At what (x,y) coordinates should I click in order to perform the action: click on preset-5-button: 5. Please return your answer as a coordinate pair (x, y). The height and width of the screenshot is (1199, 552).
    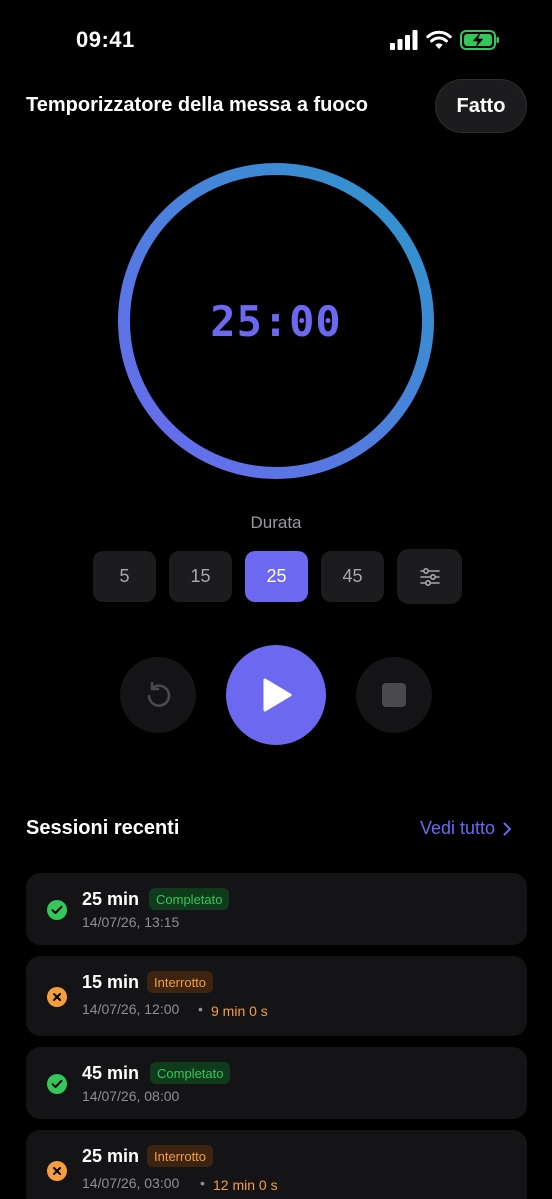
    Looking at the image, I should click on (124, 576).